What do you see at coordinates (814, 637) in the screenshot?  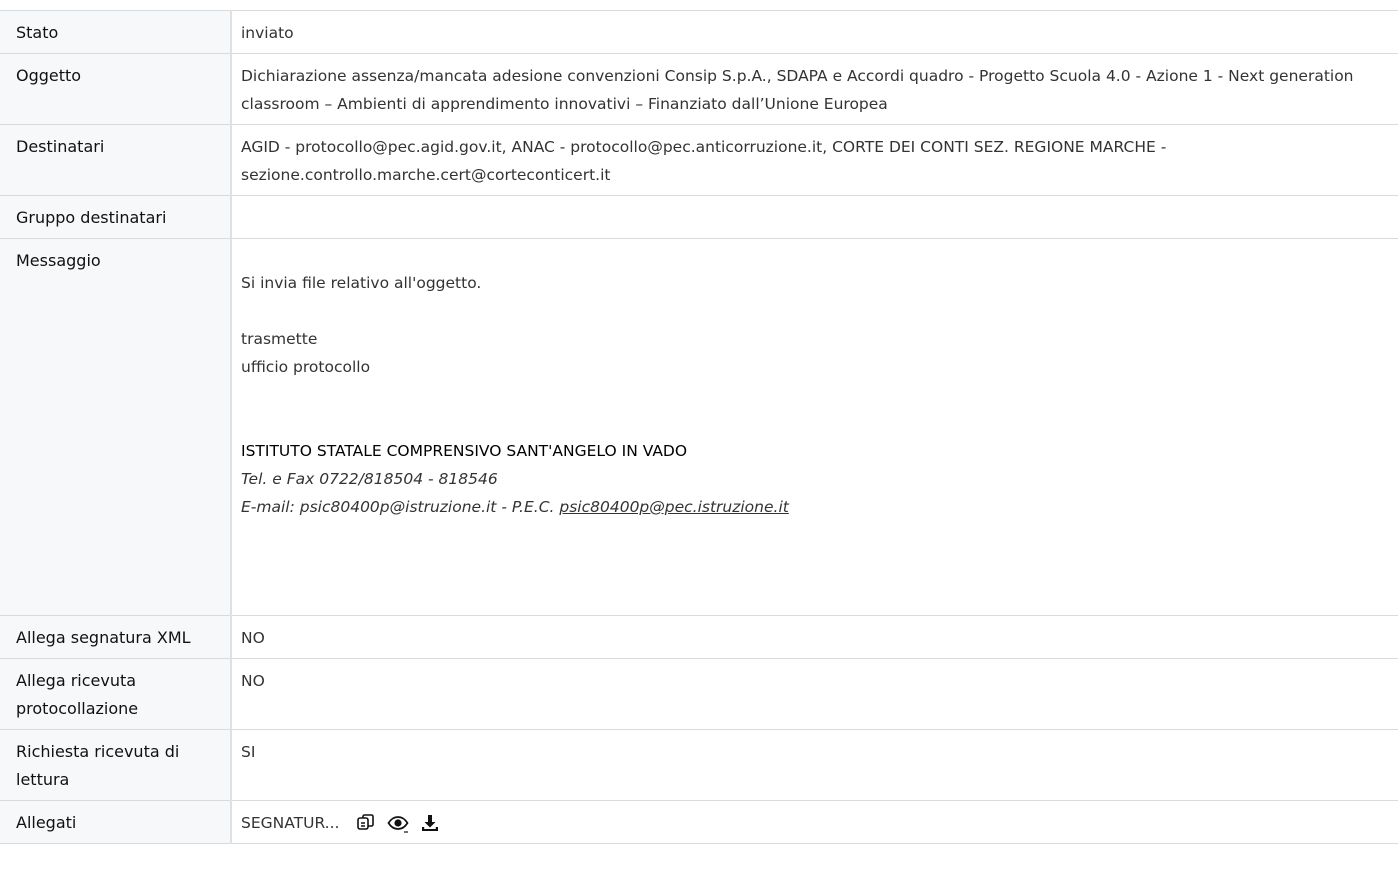 I see `value-segnatura-xml: NO` at bounding box center [814, 637].